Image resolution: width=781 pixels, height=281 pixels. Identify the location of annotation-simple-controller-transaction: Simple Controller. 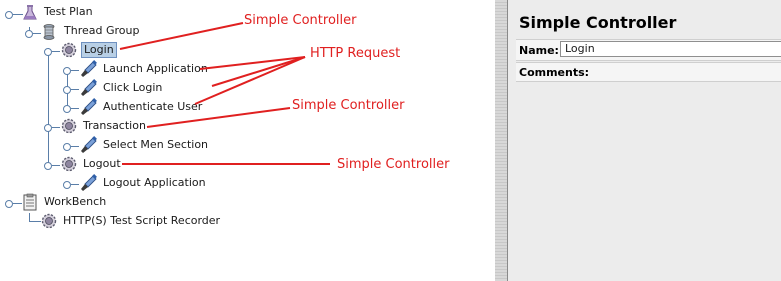
(348, 105).